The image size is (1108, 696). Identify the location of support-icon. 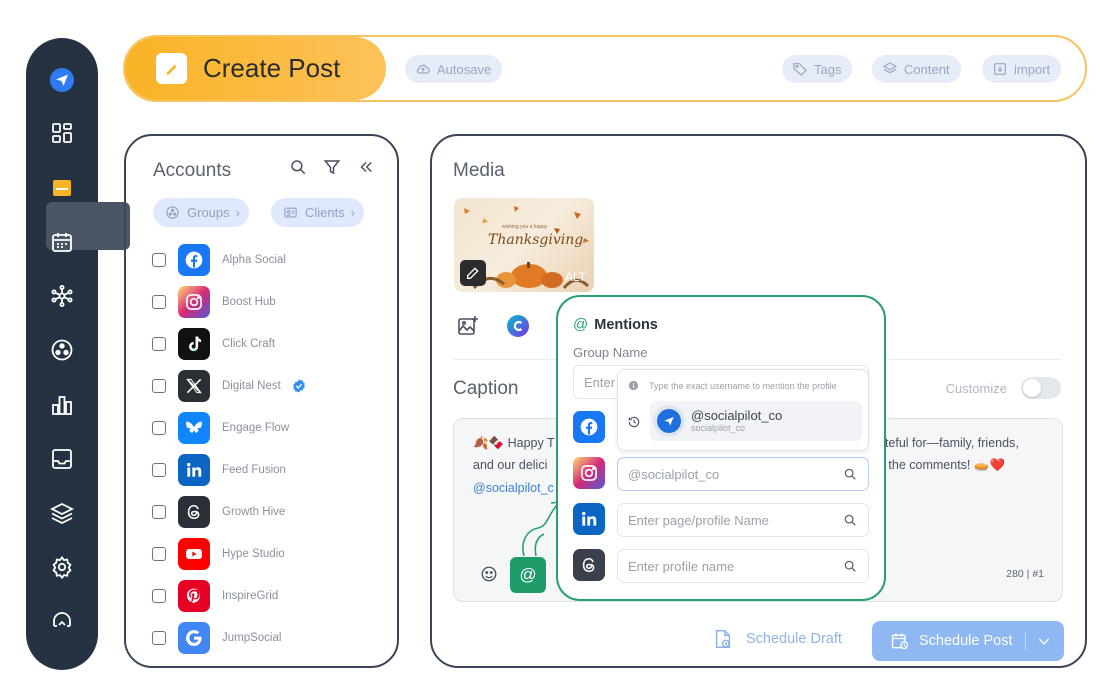
(62, 621).